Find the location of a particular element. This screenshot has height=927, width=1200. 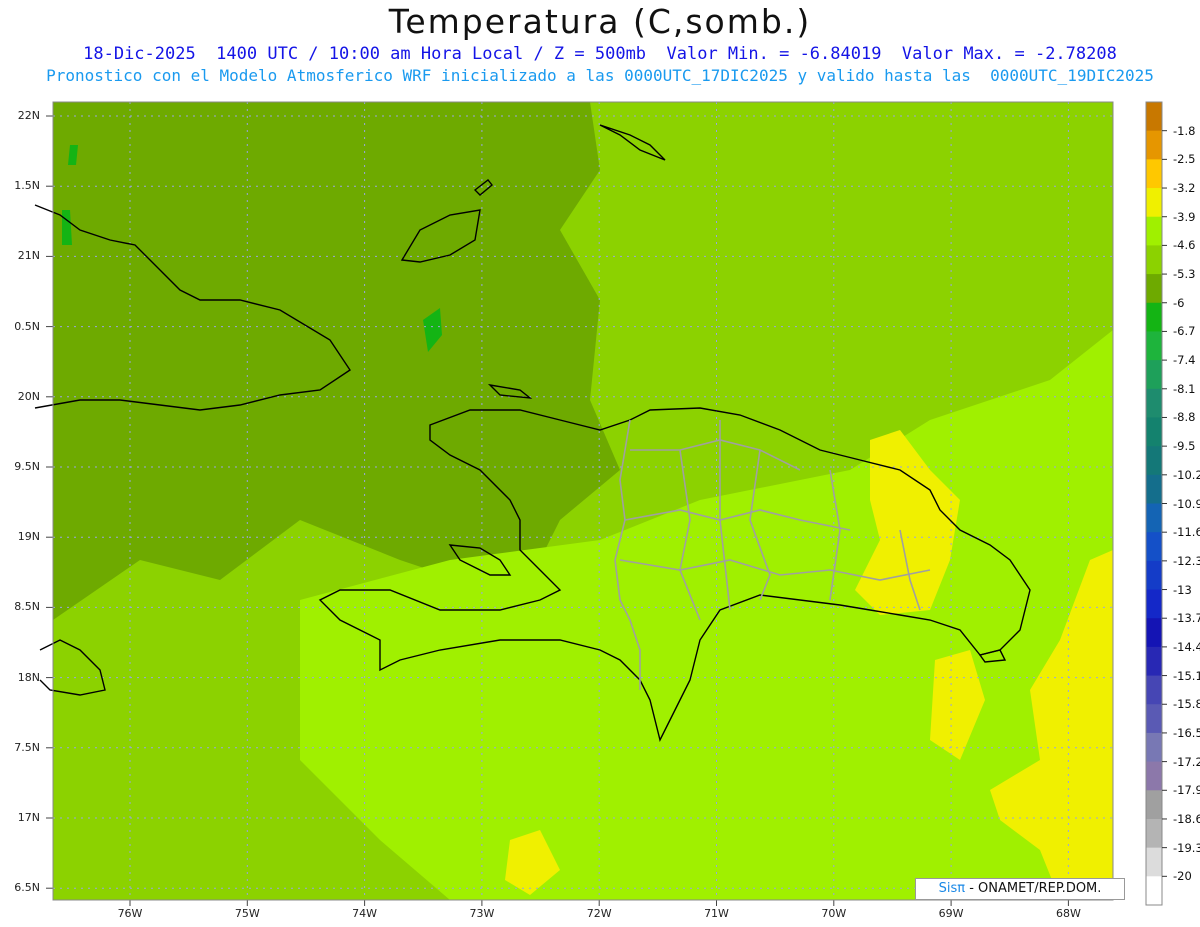

colorbar-label: -12.3 is located at coordinates (1186, 560).